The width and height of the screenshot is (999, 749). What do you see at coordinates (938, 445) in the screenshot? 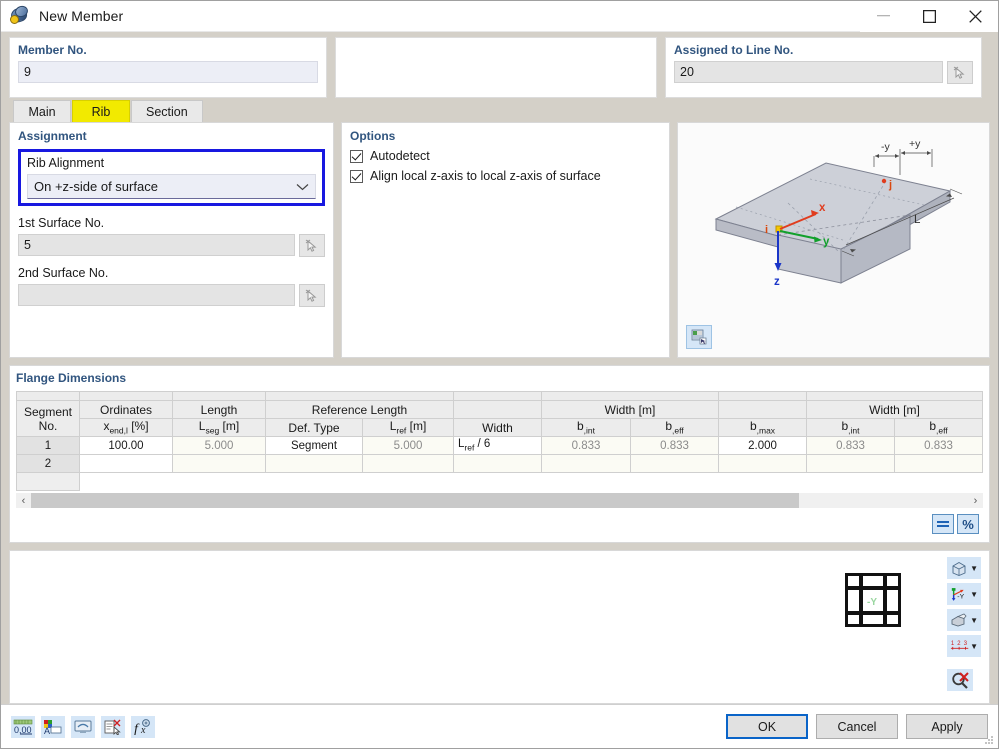
I see `row-1-beff-2: 0.833` at bounding box center [938, 445].